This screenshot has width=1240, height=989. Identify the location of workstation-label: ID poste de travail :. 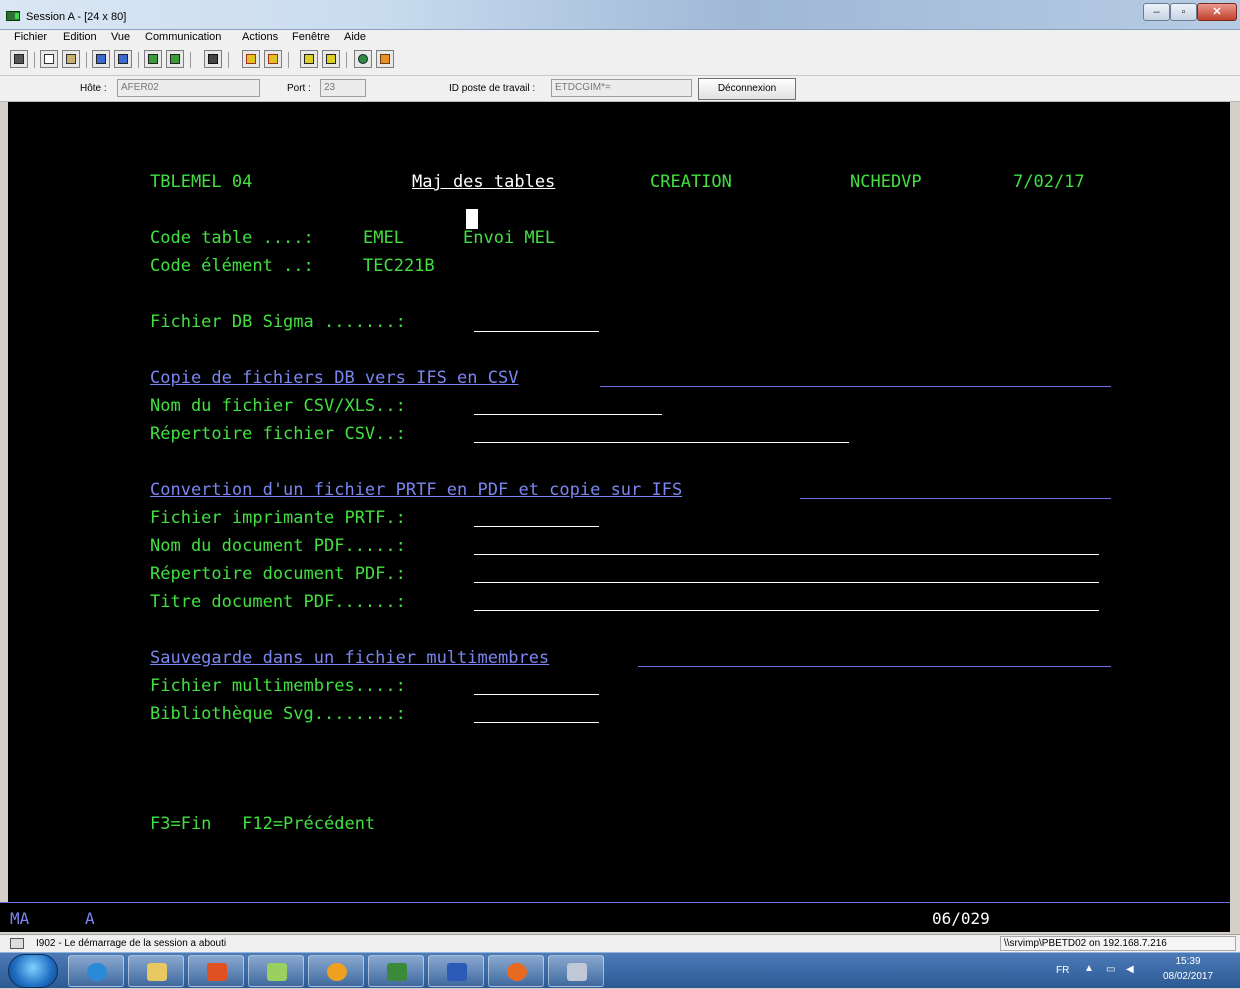
(492, 88).